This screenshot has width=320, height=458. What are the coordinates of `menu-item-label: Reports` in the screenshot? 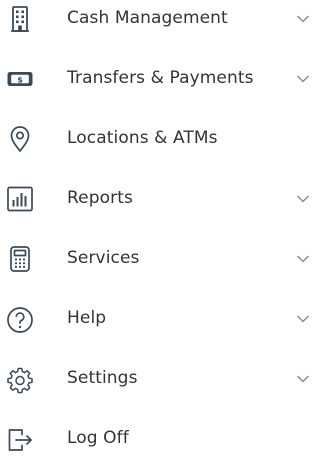 It's located at (100, 198).